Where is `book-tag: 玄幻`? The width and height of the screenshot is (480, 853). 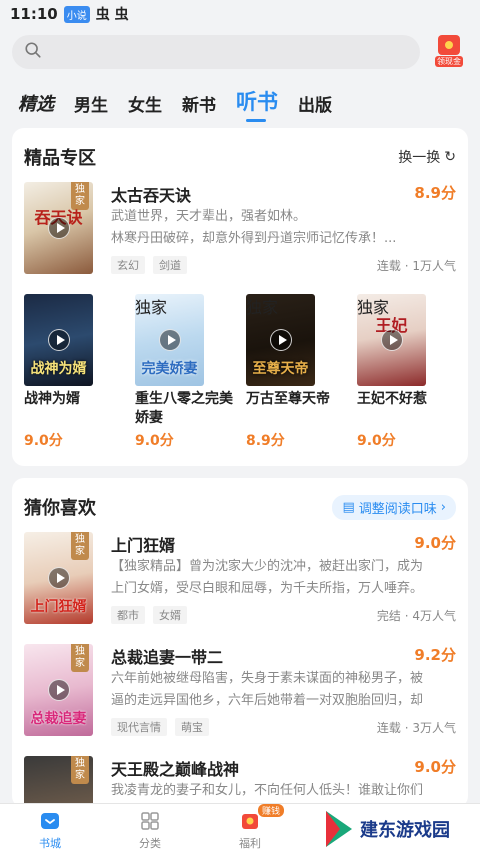
book-tag: 玄幻 is located at coordinates (128, 265).